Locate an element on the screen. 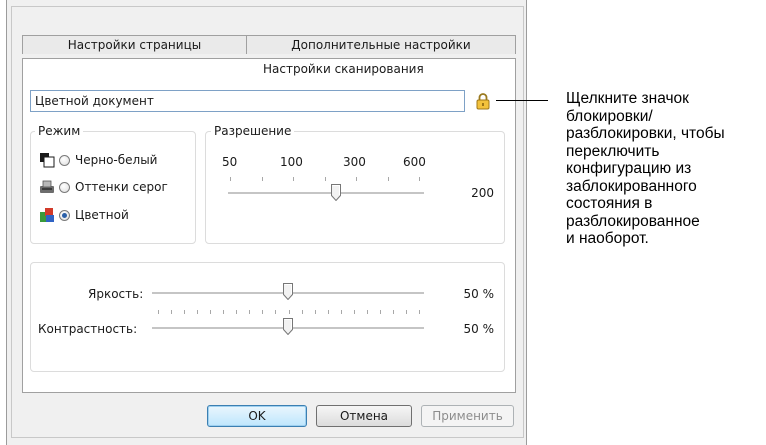 This screenshot has height=445, width=766. mode-label-grayscale: Оттенки серог is located at coordinates (121, 187).